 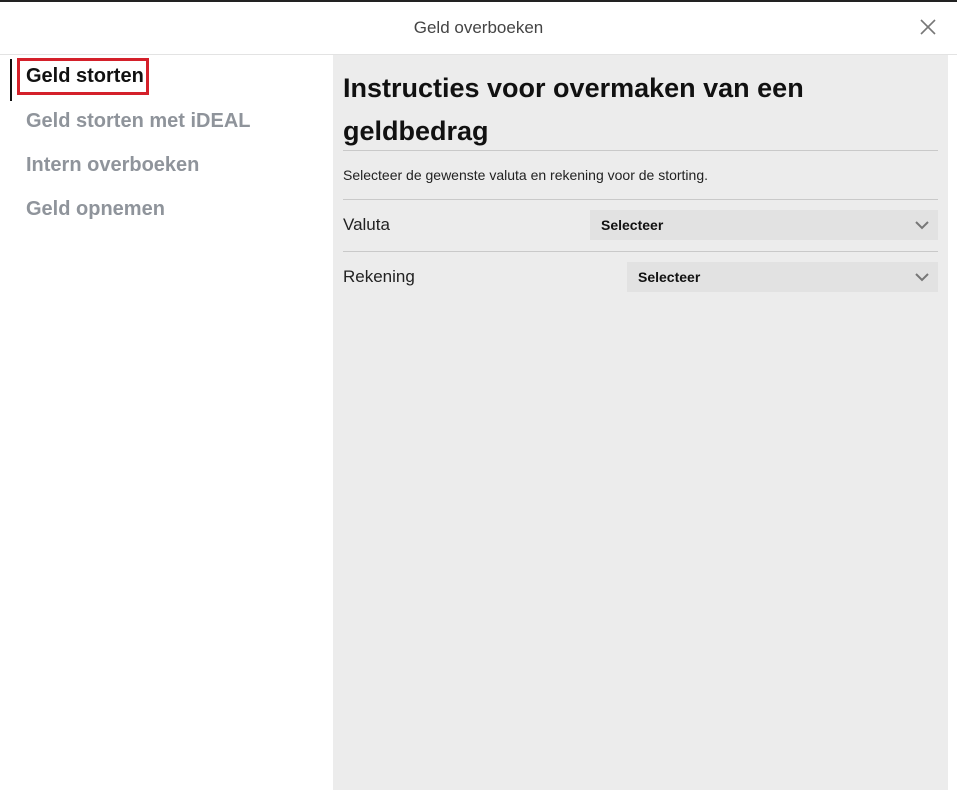 What do you see at coordinates (138, 121) in the screenshot?
I see `sidebar-item-geld-storten-ideal: Geld storten met iDEAL` at bounding box center [138, 121].